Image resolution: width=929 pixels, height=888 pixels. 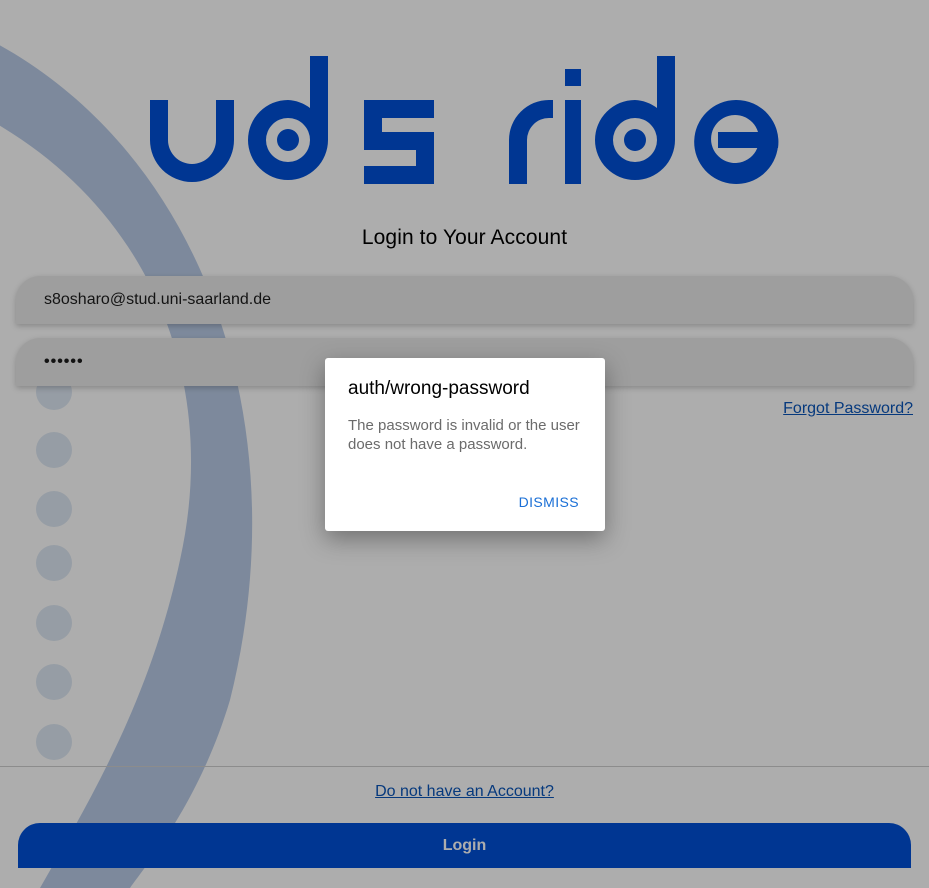 I want to click on dialog-title: auth/wrong-password, so click(x=439, y=388).